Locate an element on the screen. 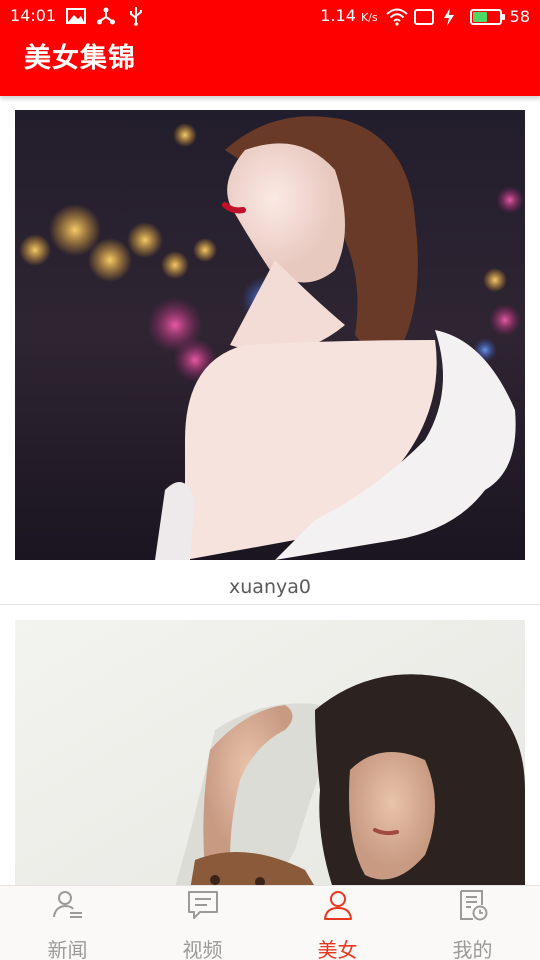 Image resolution: width=540 pixels, height=960 pixels. tab-label: 美女 is located at coordinates (337, 949).